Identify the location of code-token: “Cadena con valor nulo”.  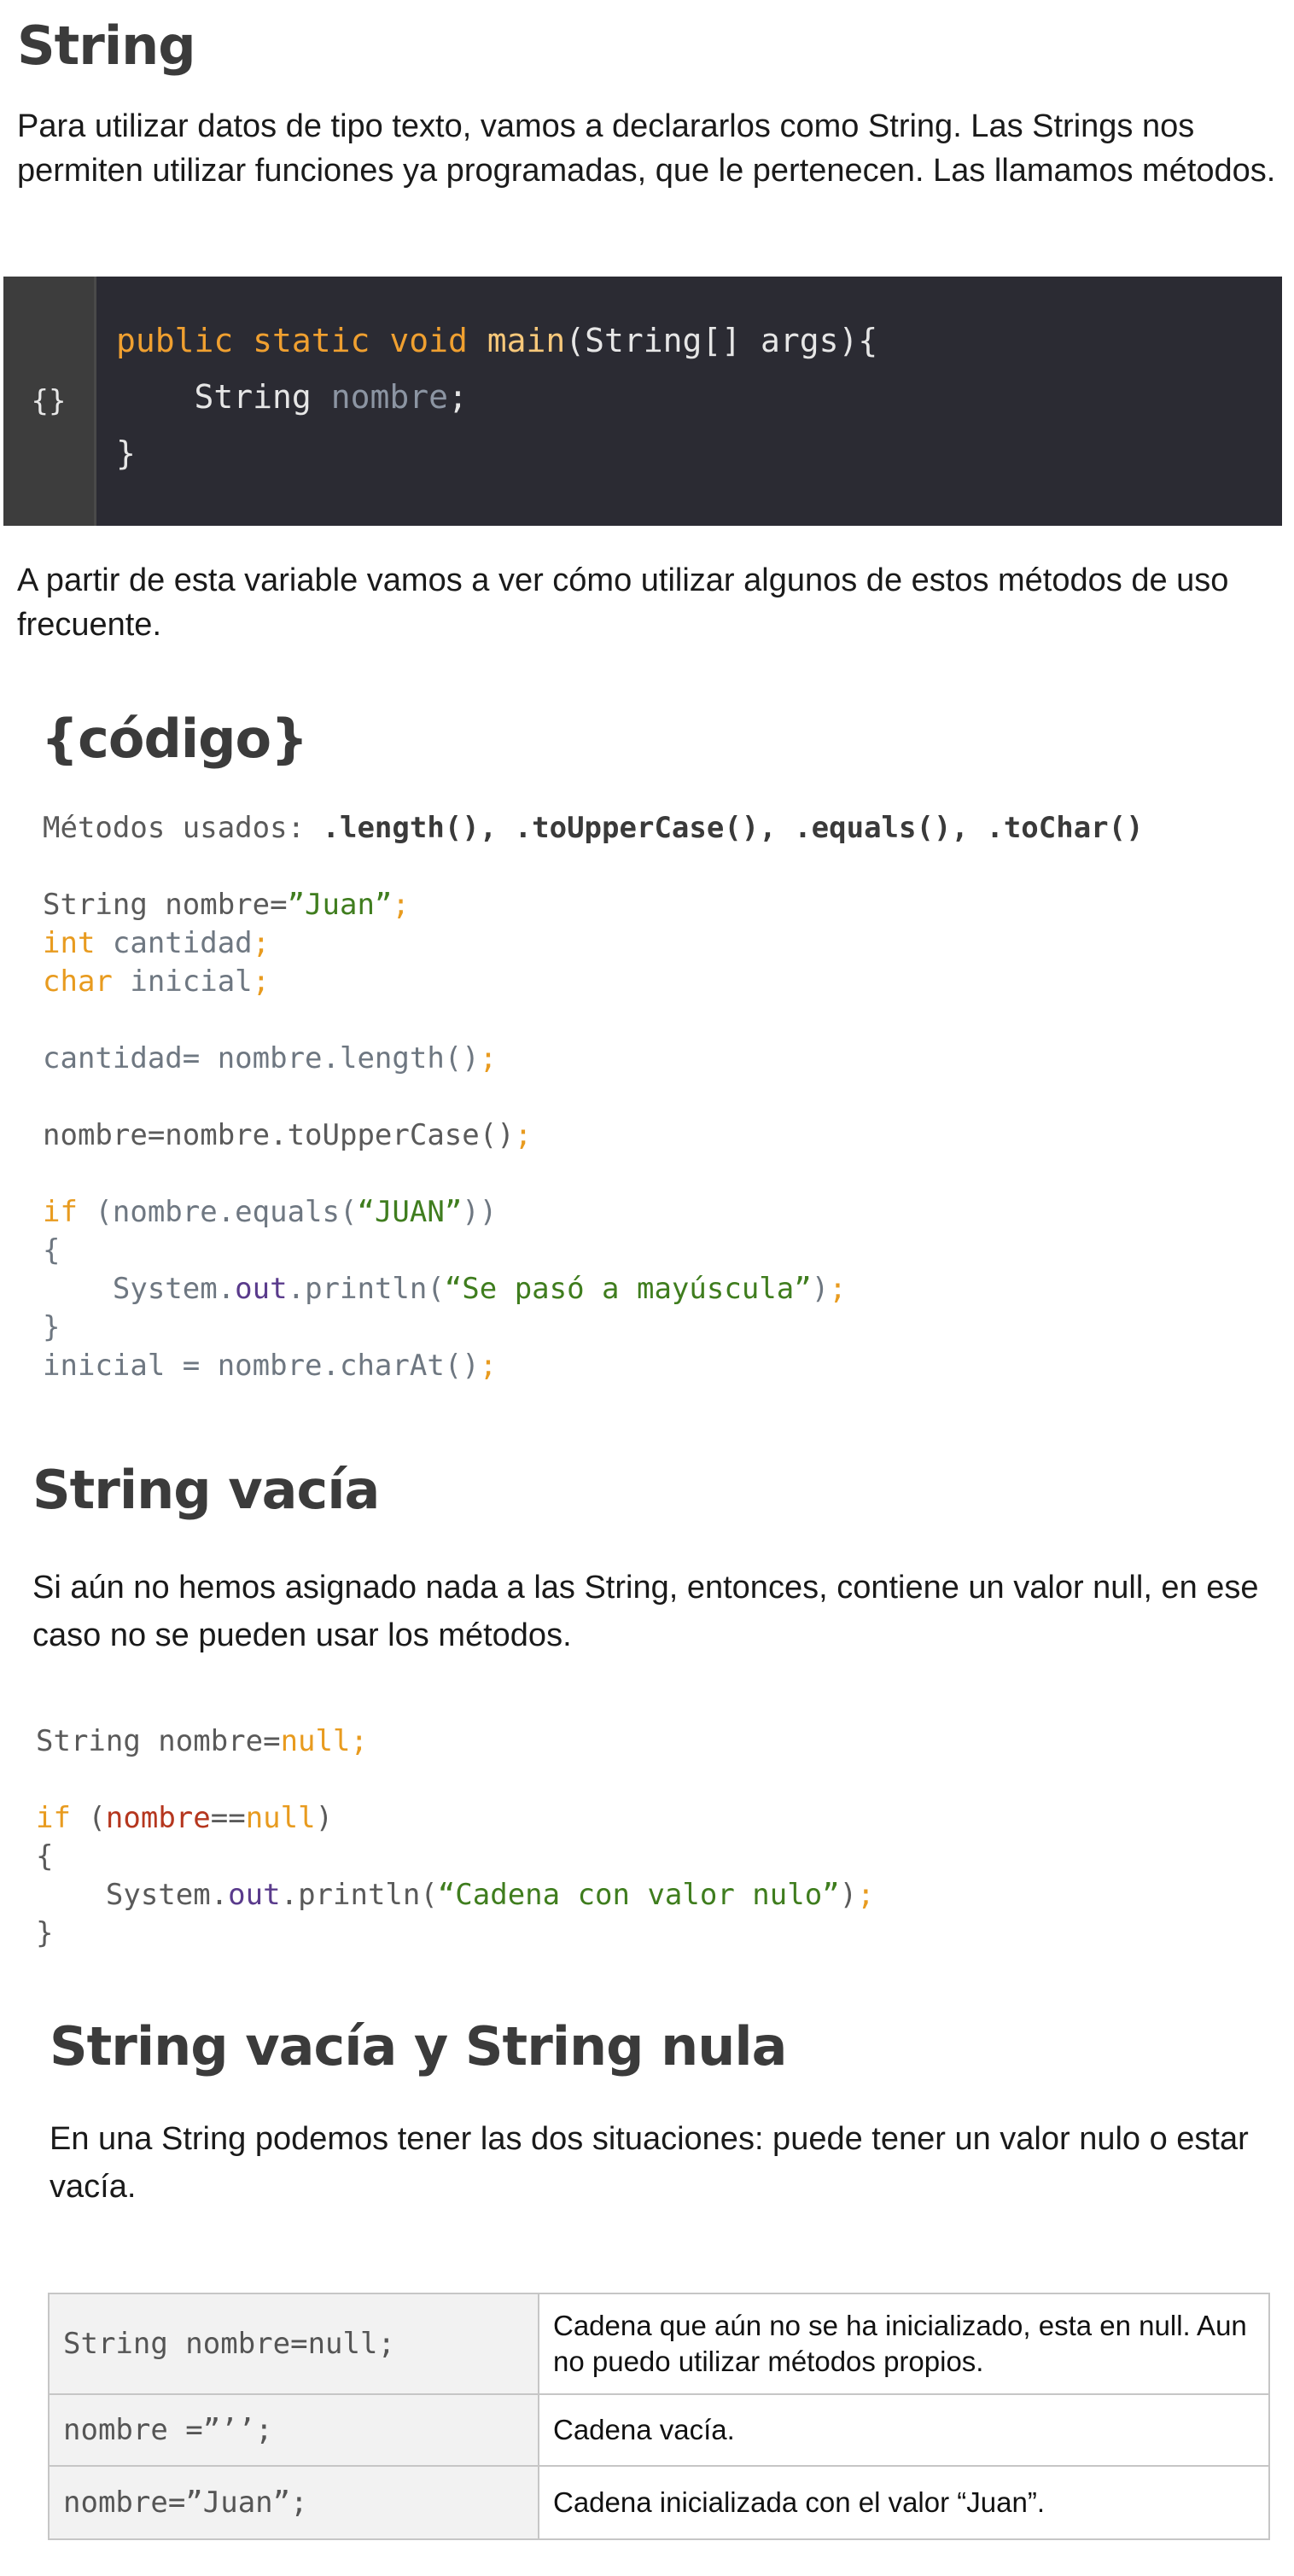
(638, 1895).